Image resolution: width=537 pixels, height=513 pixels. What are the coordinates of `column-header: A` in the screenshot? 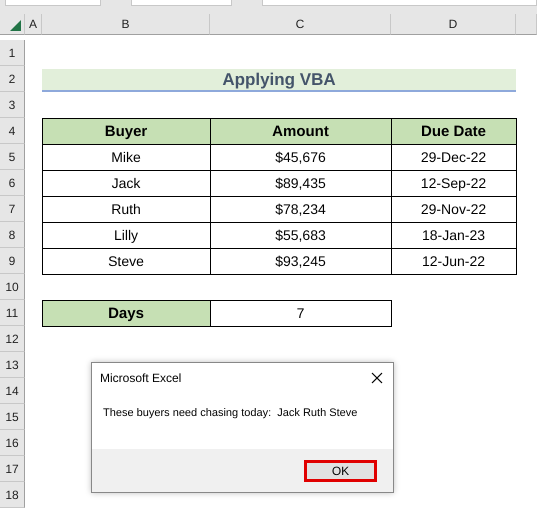 It's located at (33, 24).